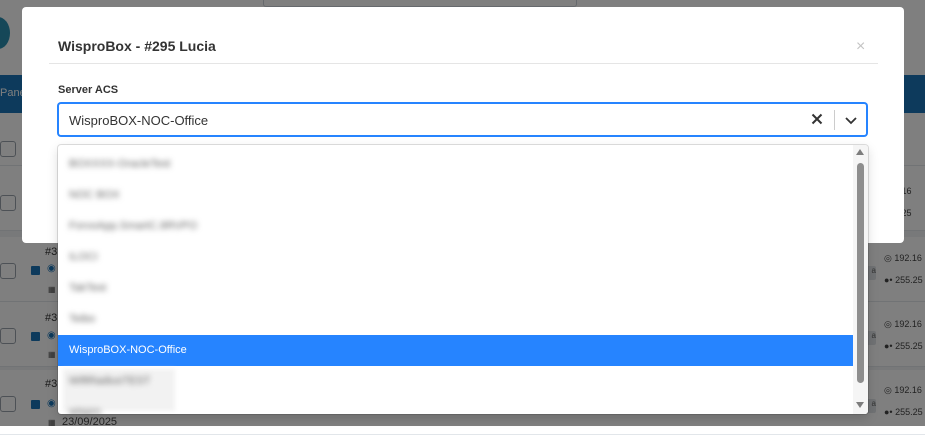 The height and width of the screenshot is (435, 925). Describe the element at coordinates (860, 152) in the screenshot. I see `scroll-up-arrow-icon` at that location.